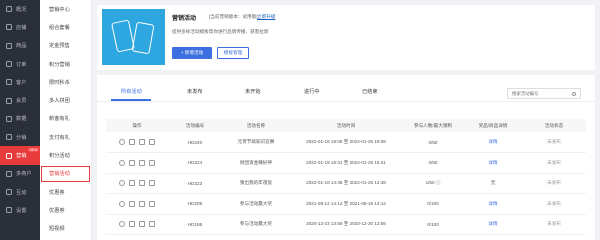 This screenshot has width=600, height=240. Describe the element at coordinates (192, 53) in the screenshot. I see `add-activity-button: + 新增活动` at that location.